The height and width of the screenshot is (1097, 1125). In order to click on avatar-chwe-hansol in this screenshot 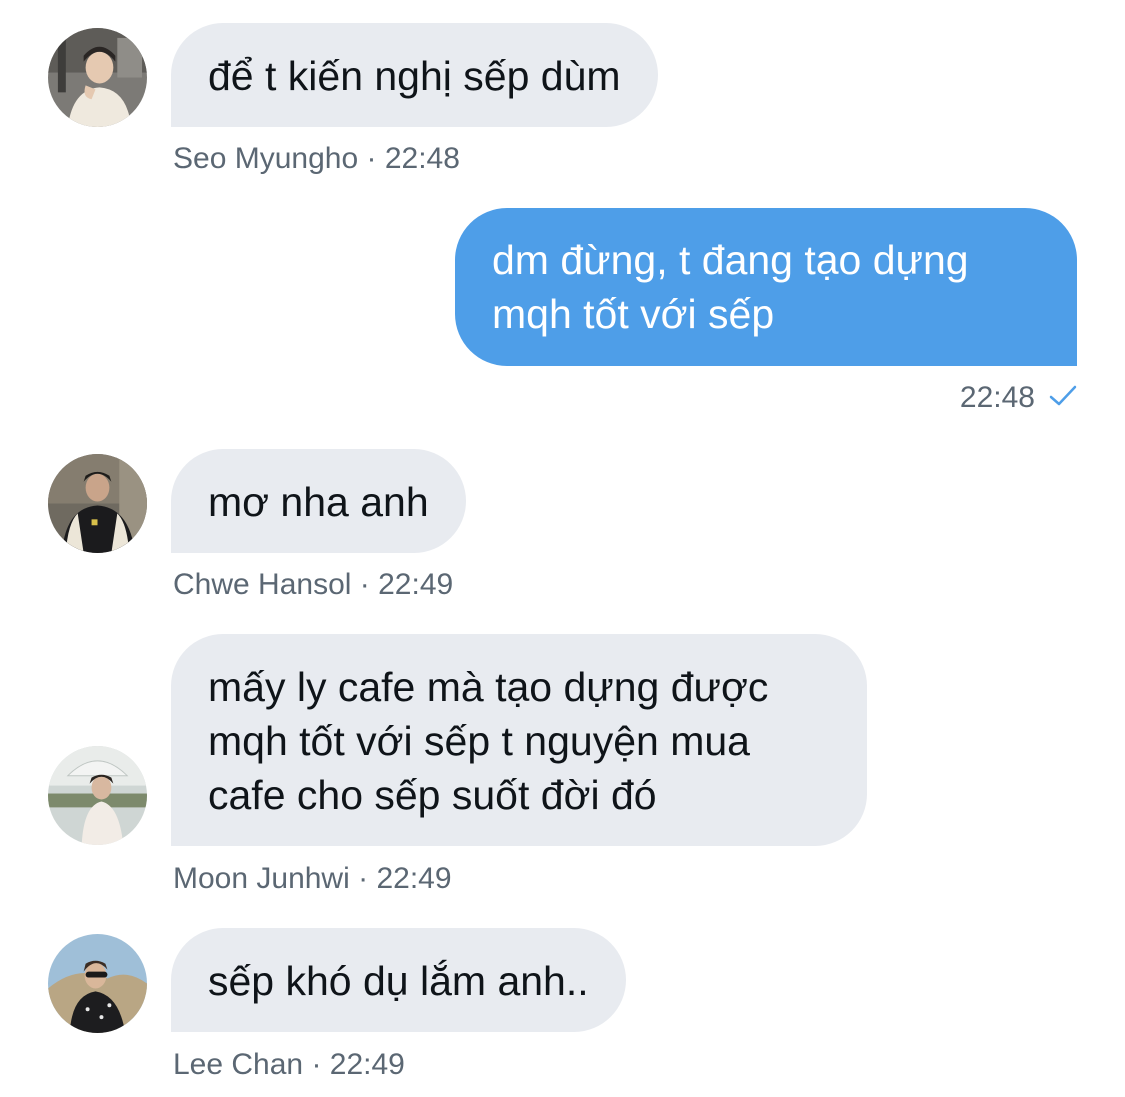, I will do `click(97, 503)`.